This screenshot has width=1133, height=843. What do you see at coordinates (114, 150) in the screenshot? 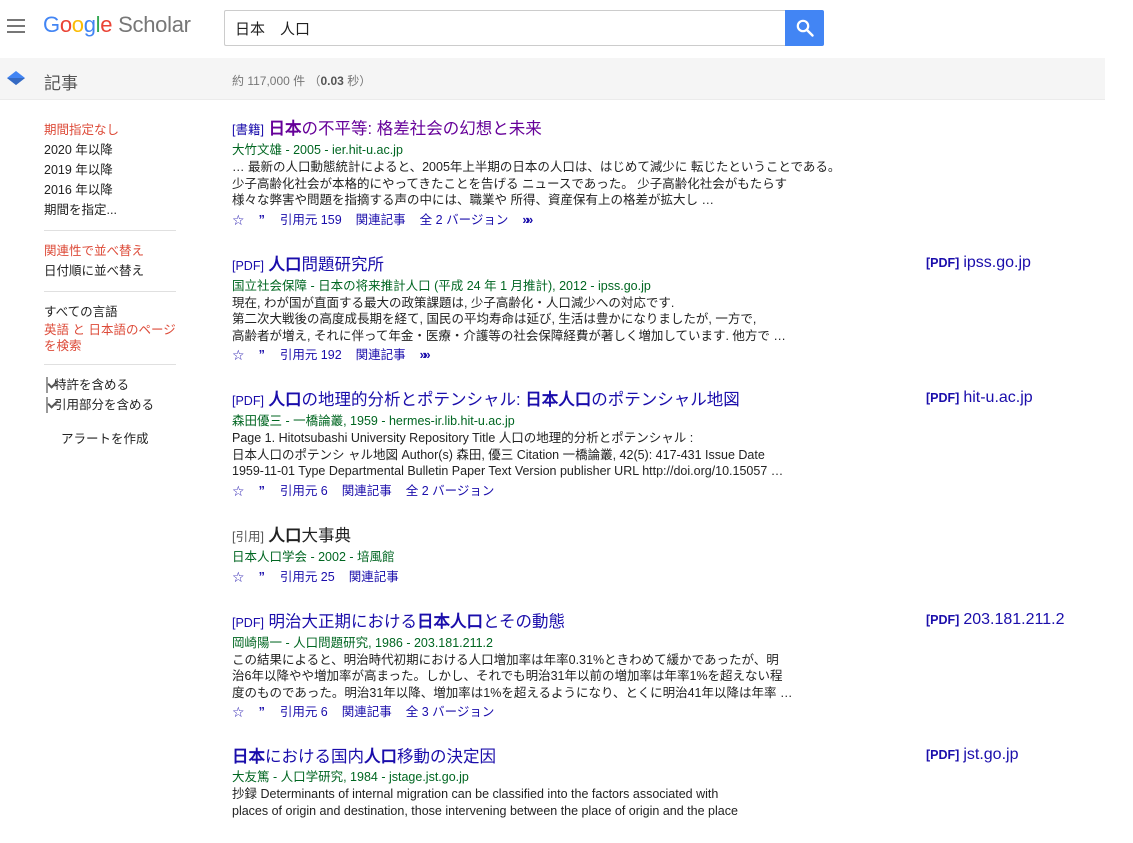
I see `filter-since-2020: 2020 年以降` at bounding box center [114, 150].